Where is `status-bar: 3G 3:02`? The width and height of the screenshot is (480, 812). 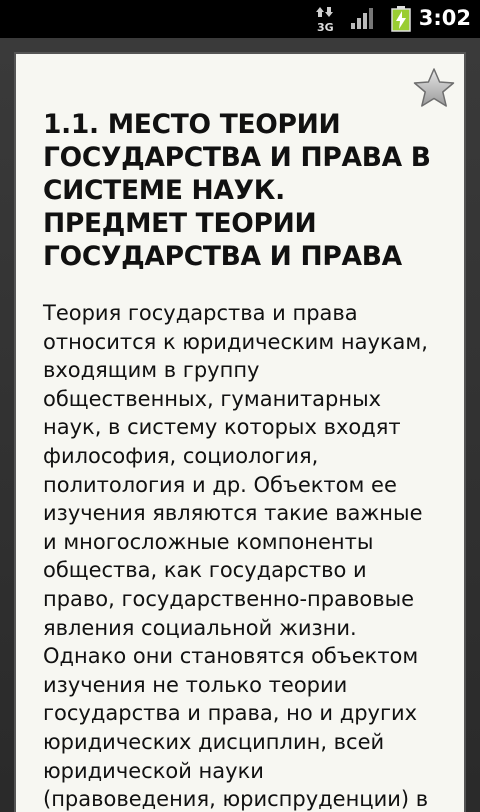 status-bar: 3G 3:02 is located at coordinates (240, 19).